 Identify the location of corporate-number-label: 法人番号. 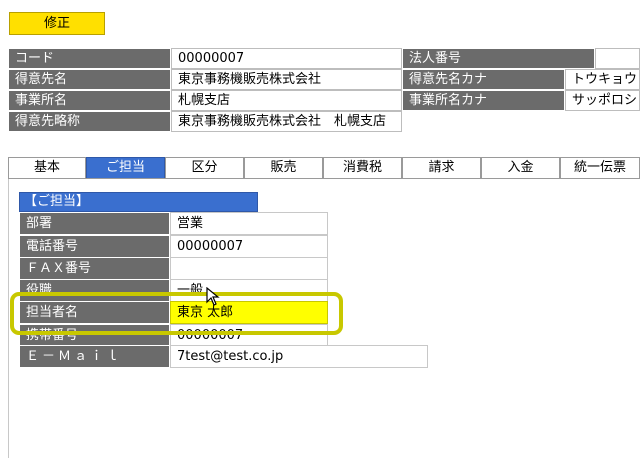
(498, 58).